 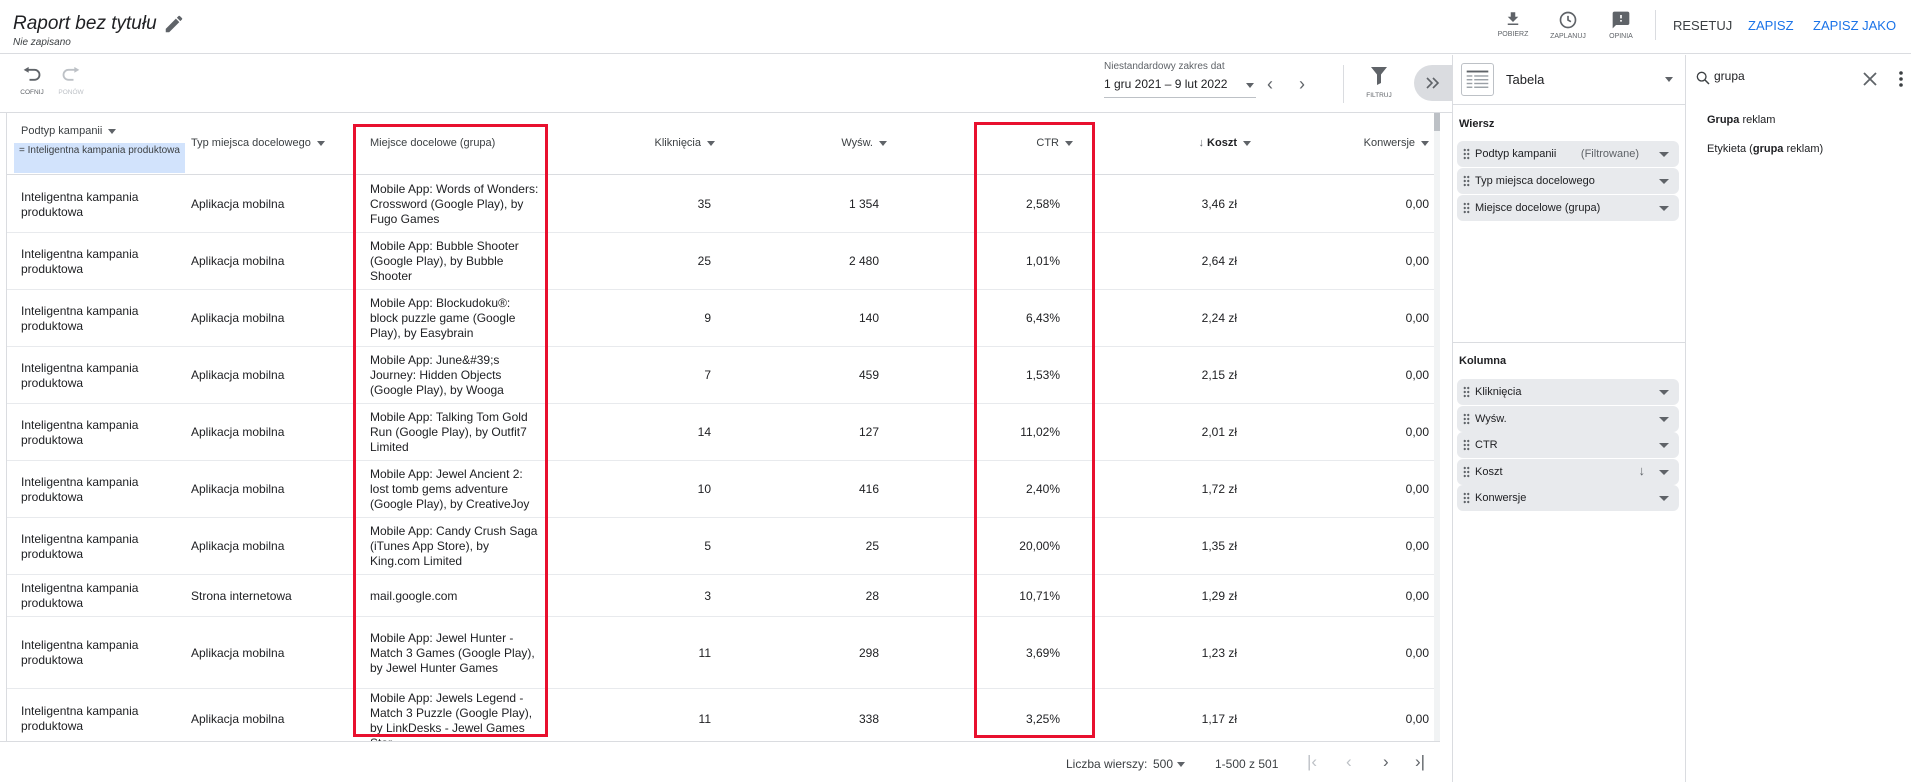 What do you see at coordinates (1302, 84) in the screenshot?
I see `next-period-icon: ›` at bounding box center [1302, 84].